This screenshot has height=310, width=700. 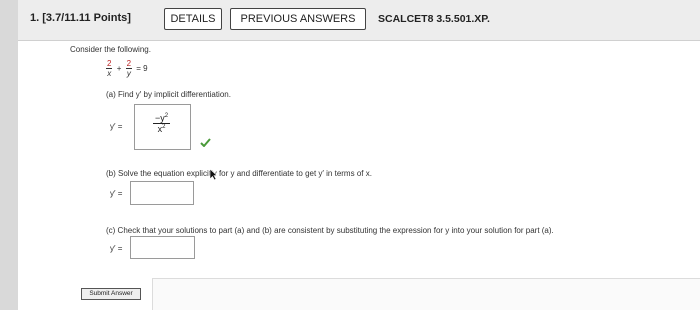 I want to click on previous-answers-button: PREVIOUS ANSWERS, so click(x=298, y=19).